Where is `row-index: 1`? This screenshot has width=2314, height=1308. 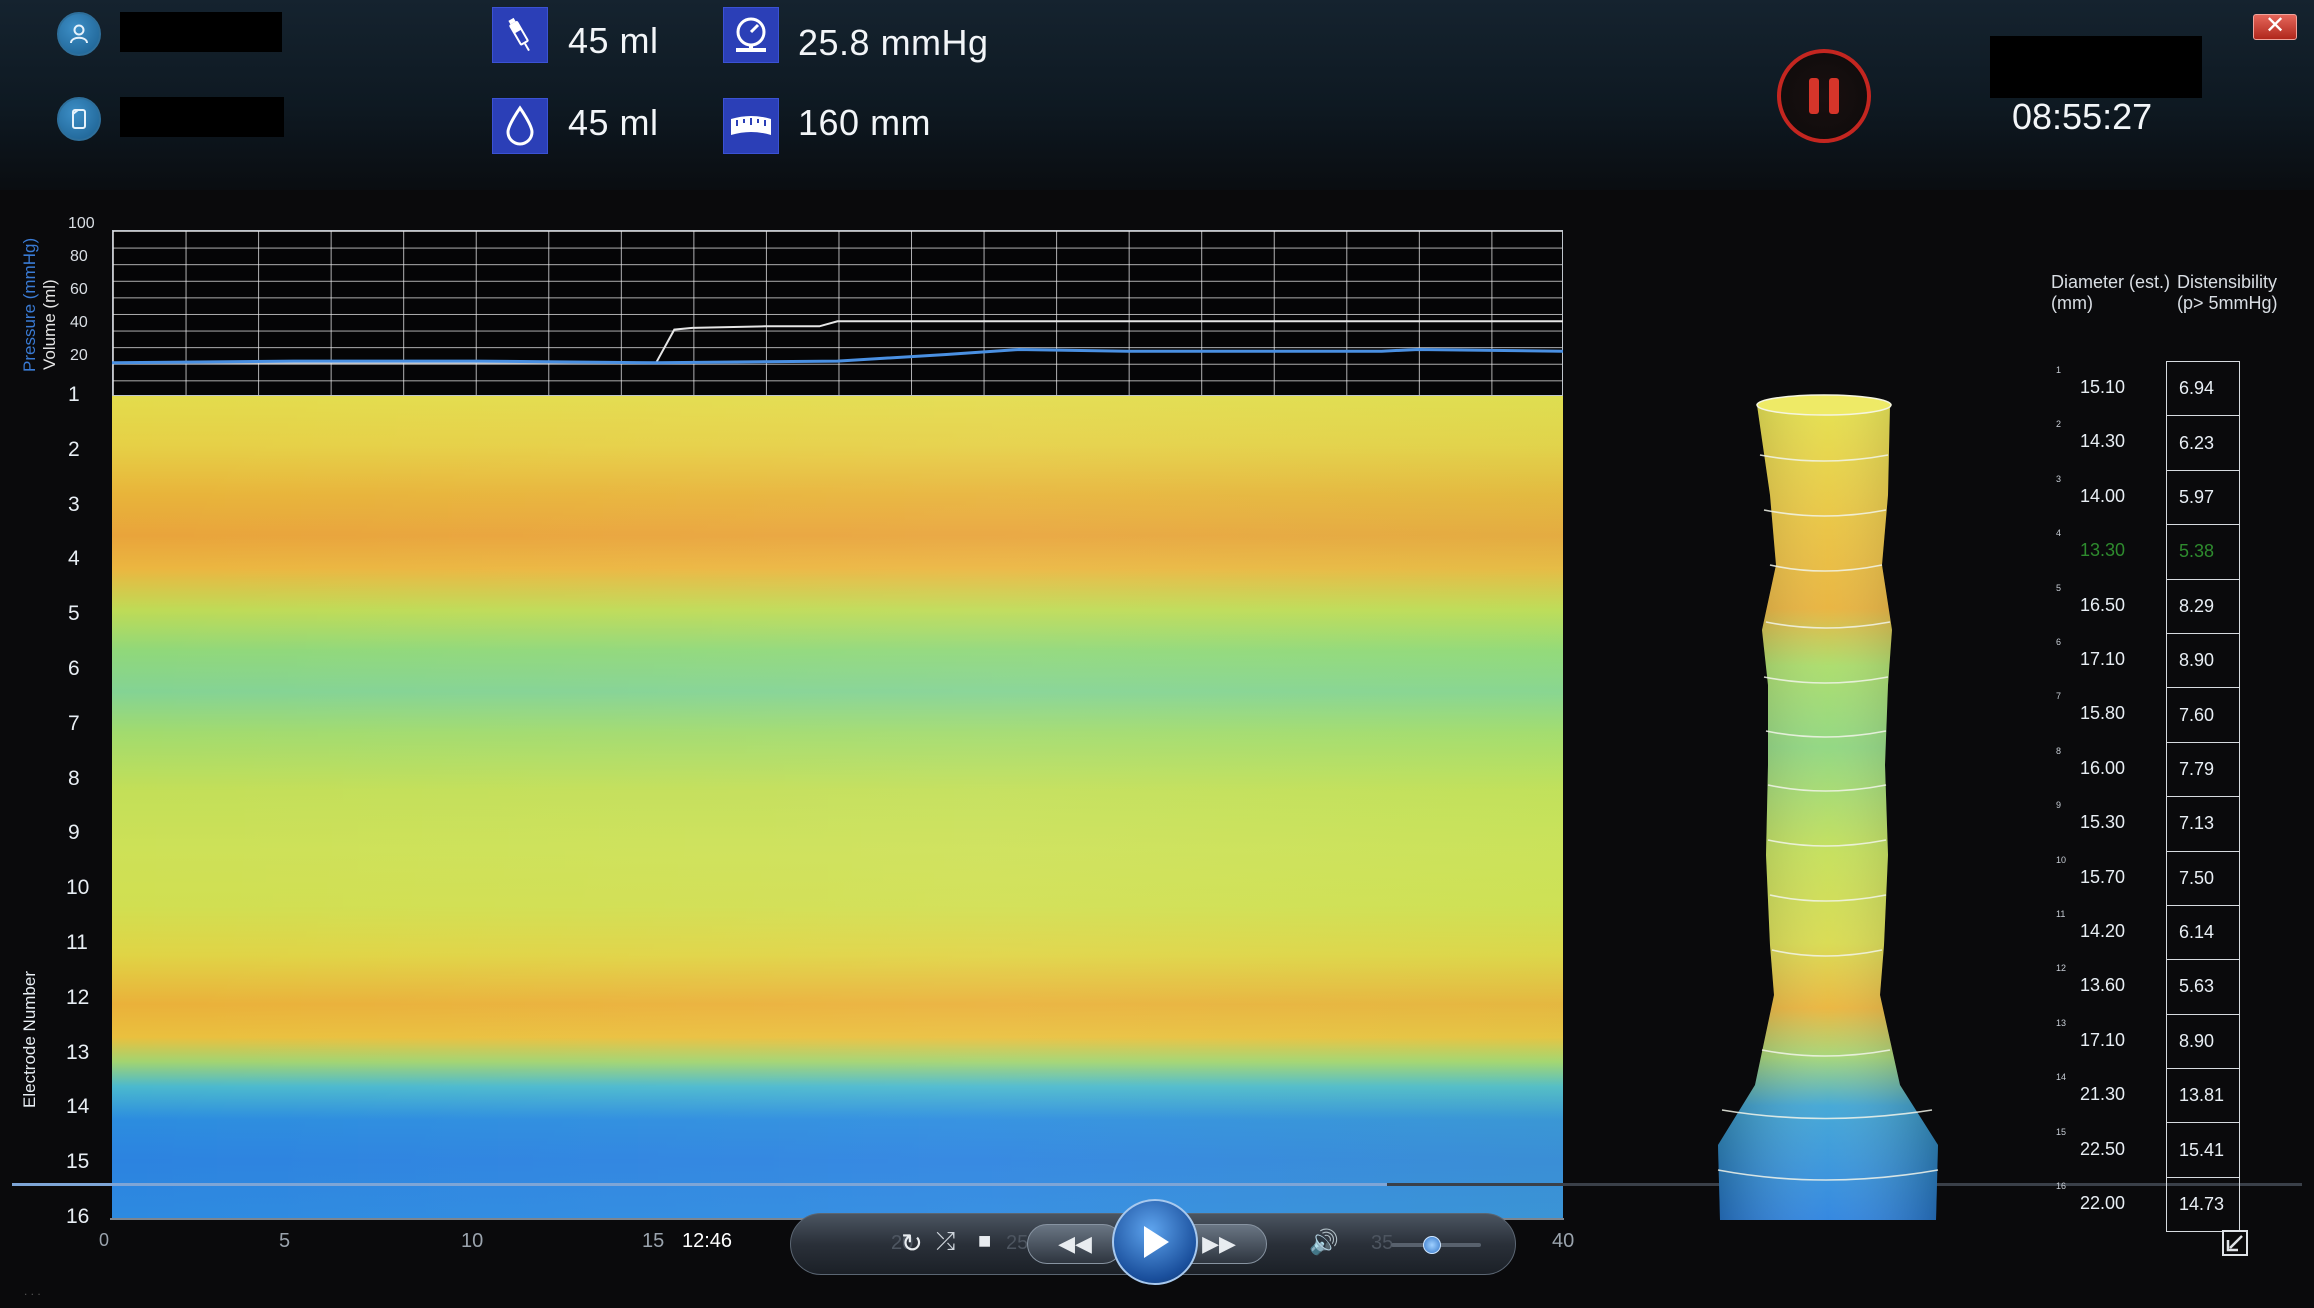 row-index: 1 is located at coordinates (2059, 370).